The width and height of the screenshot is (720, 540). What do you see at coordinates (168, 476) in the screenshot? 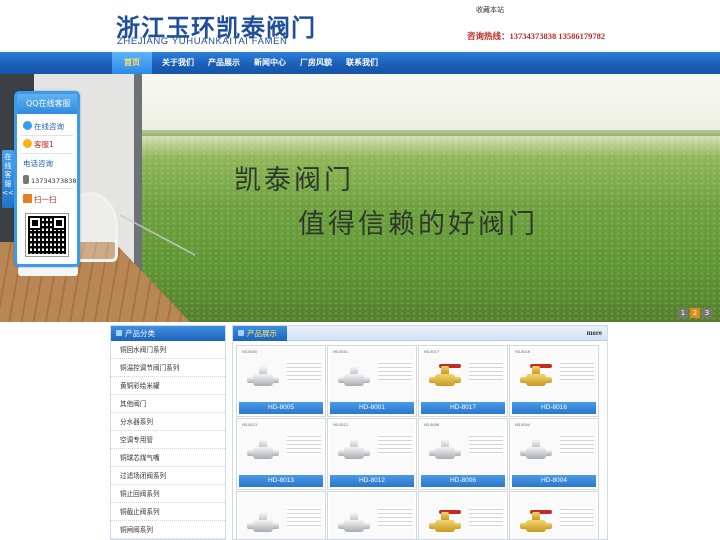
I see `category-item: 过滤场闭阀系列` at bounding box center [168, 476].